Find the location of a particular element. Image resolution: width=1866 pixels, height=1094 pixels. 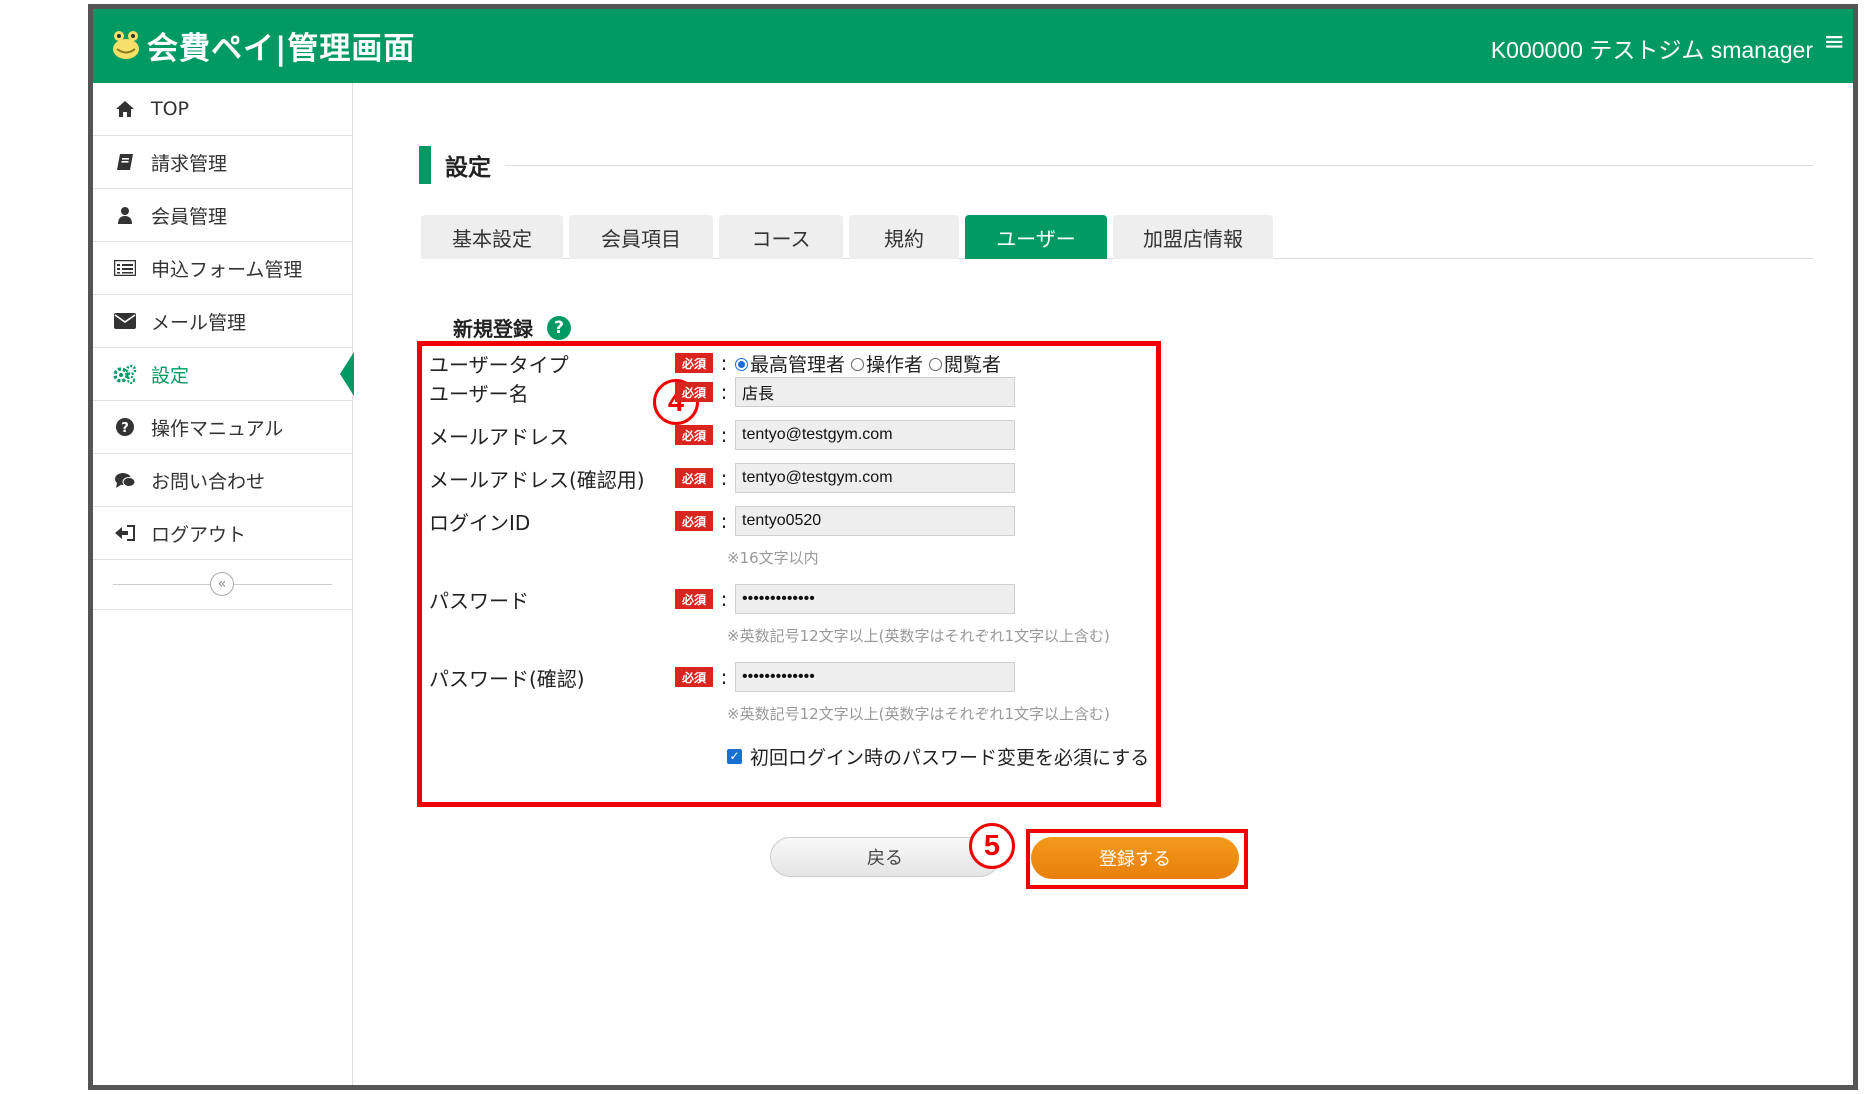

login-id-label: ログインID is located at coordinates (480, 522).